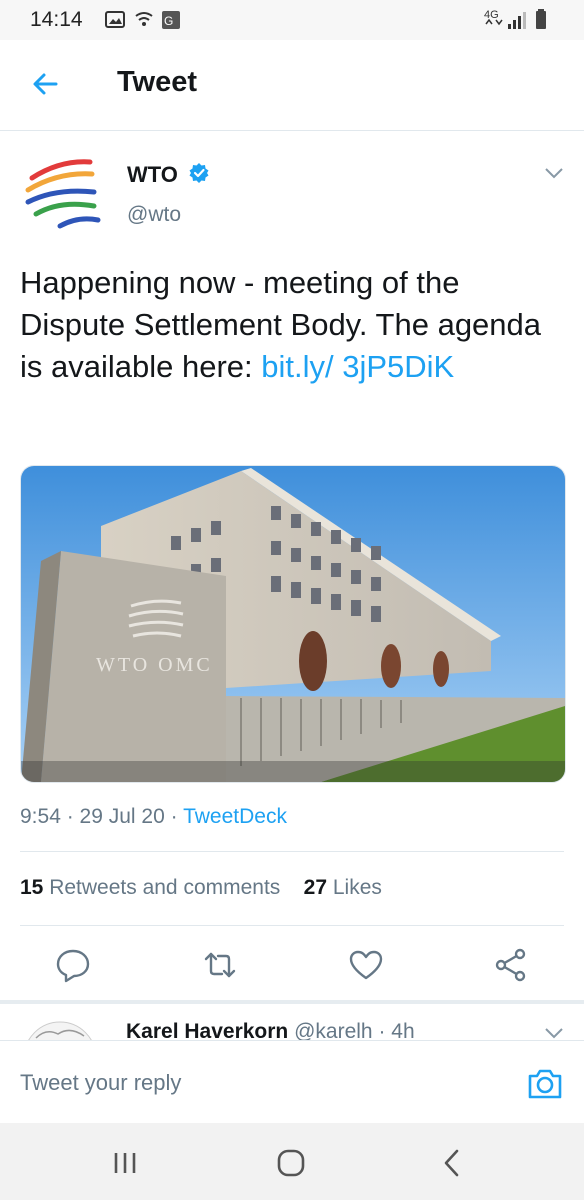  Describe the element at coordinates (60, 1030) in the screenshot. I see `reply-avatar` at that location.